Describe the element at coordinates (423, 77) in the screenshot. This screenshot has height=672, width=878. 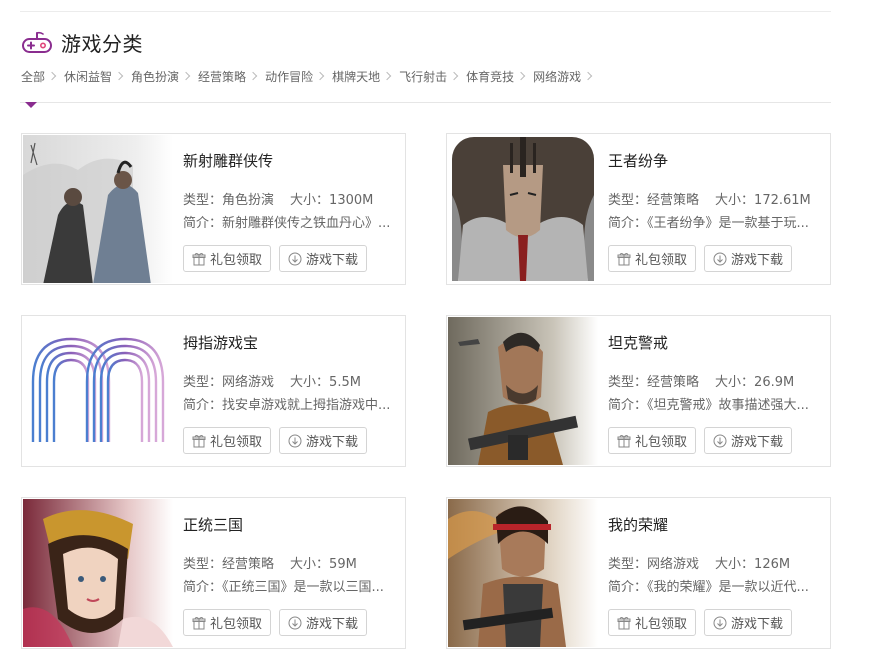
I see `category-label: 飞行射击` at that location.